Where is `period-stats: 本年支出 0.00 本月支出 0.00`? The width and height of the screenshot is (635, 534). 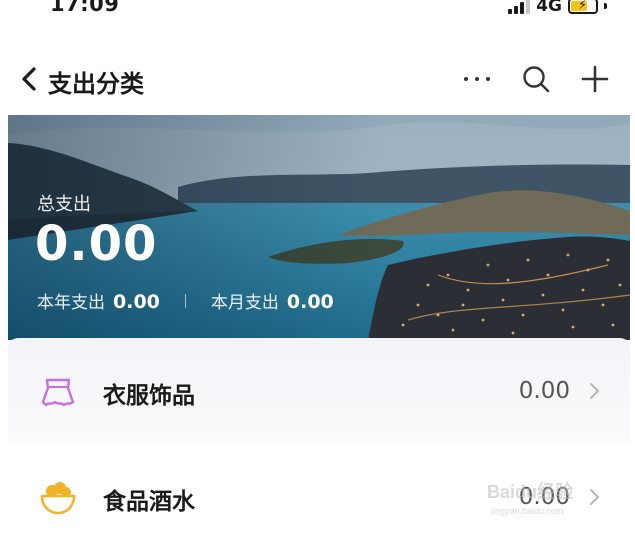
period-stats: 本年支出 0.00 本月支出 0.00 is located at coordinates (185, 300).